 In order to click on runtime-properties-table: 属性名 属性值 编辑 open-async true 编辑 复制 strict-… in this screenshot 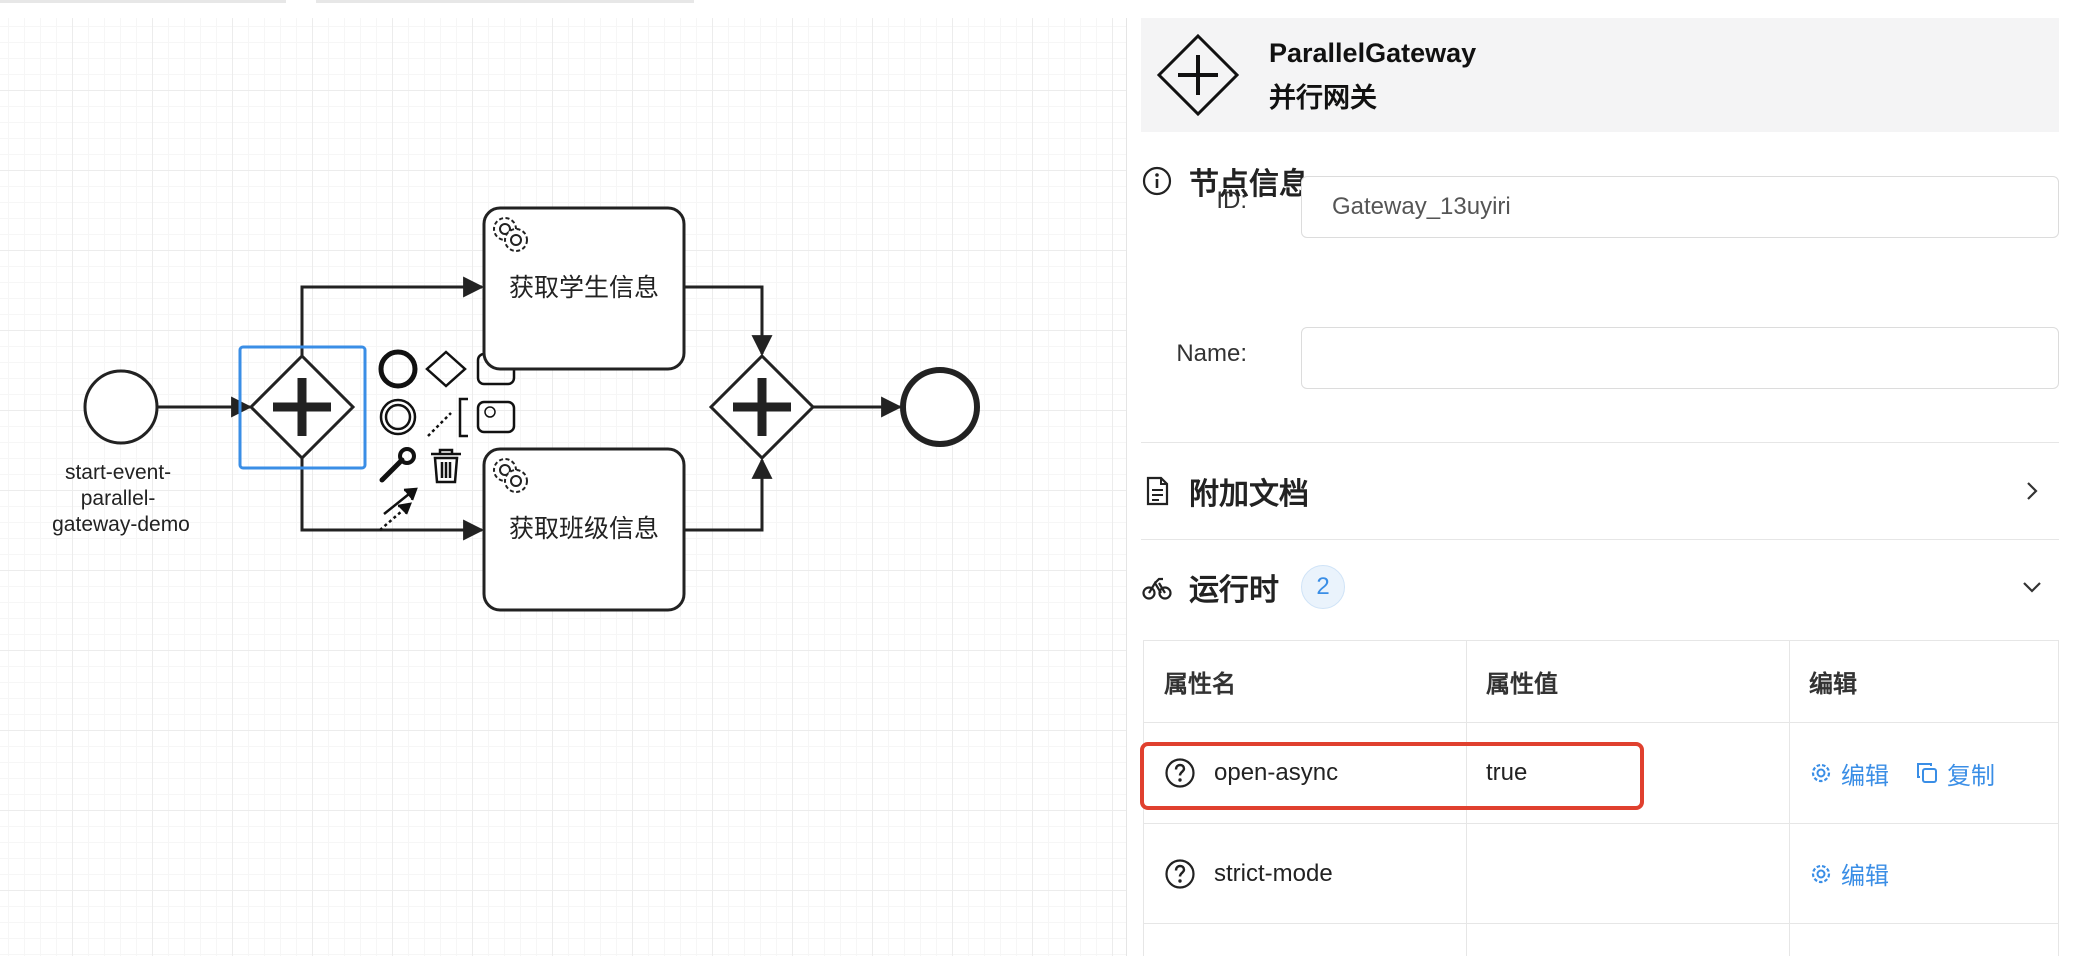, I will do `click(1601, 798)`.